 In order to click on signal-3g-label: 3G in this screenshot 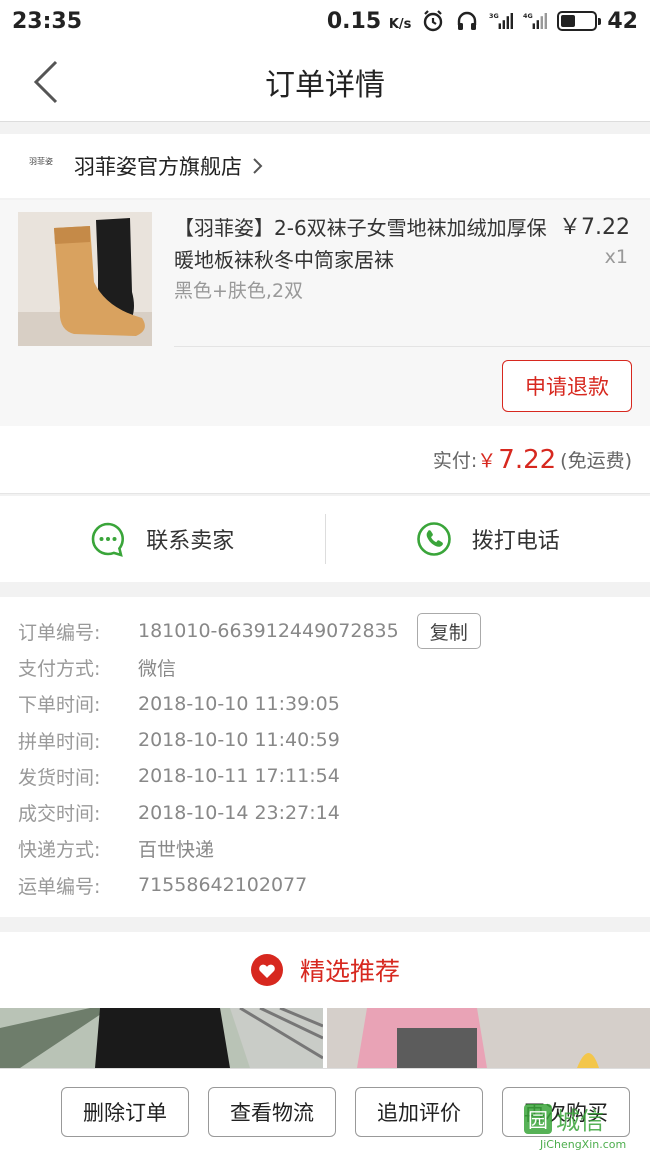, I will do `click(494, 16)`.